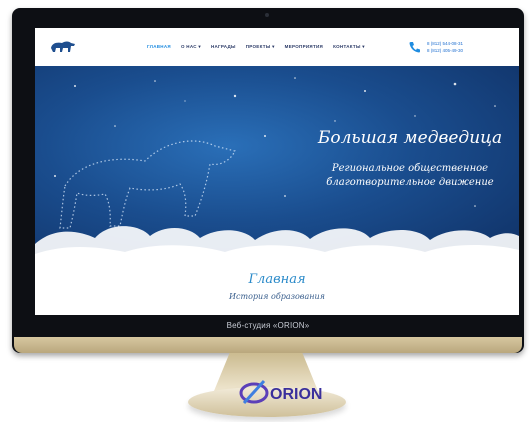  What do you see at coordinates (349, 47) in the screenshot?
I see `nav-item-contacts: КОНТАКТЫ ▾` at bounding box center [349, 47].